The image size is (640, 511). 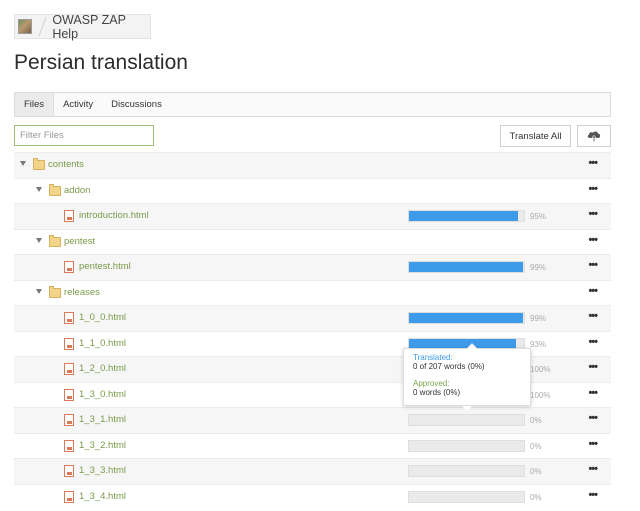 What do you see at coordinates (42, 26) in the screenshot?
I see `breadcrumb-separator` at bounding box center [42, 26].